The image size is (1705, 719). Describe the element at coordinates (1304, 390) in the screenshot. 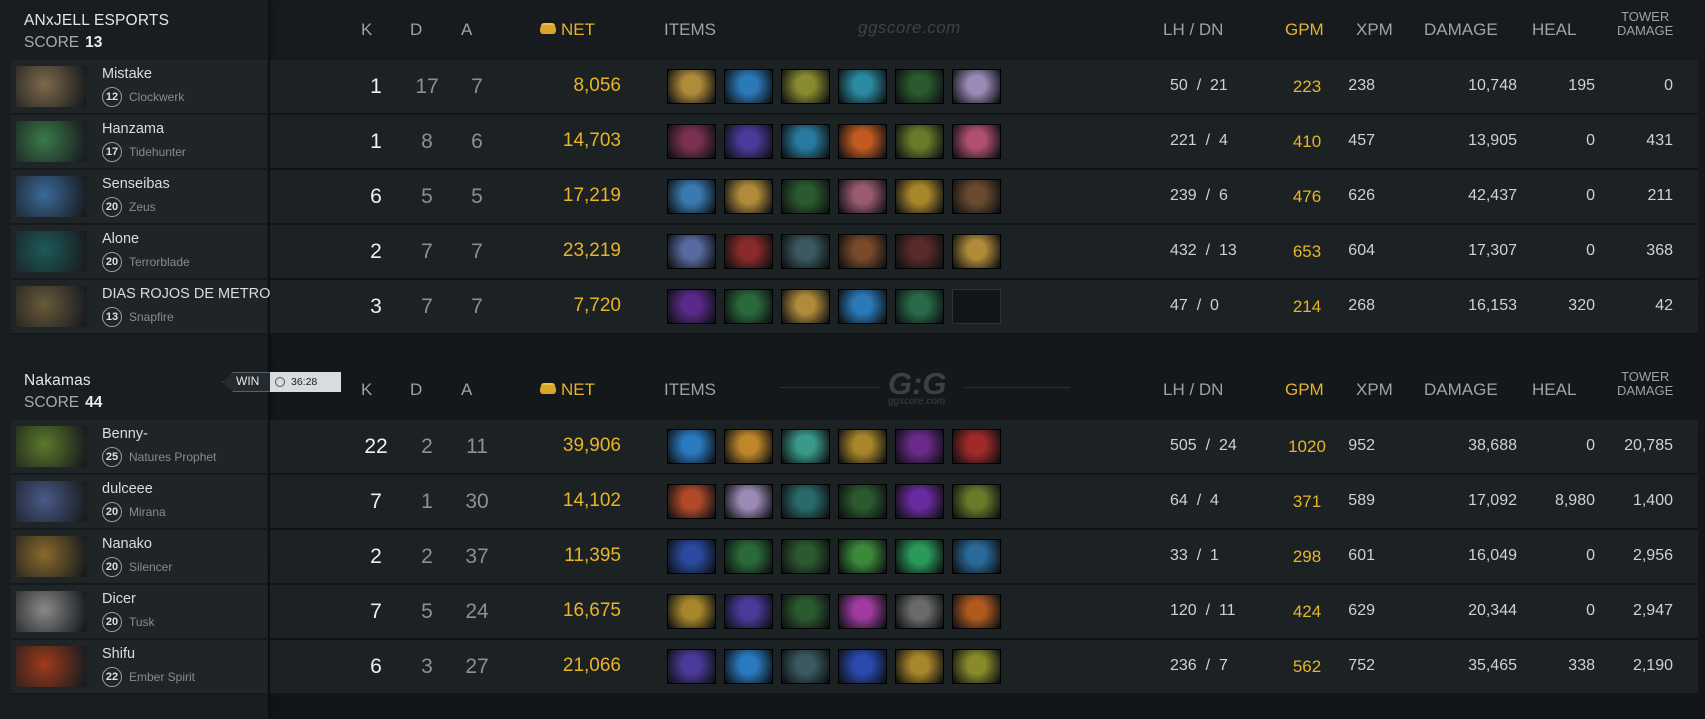

I see `col-gpm: GPM` at that location.